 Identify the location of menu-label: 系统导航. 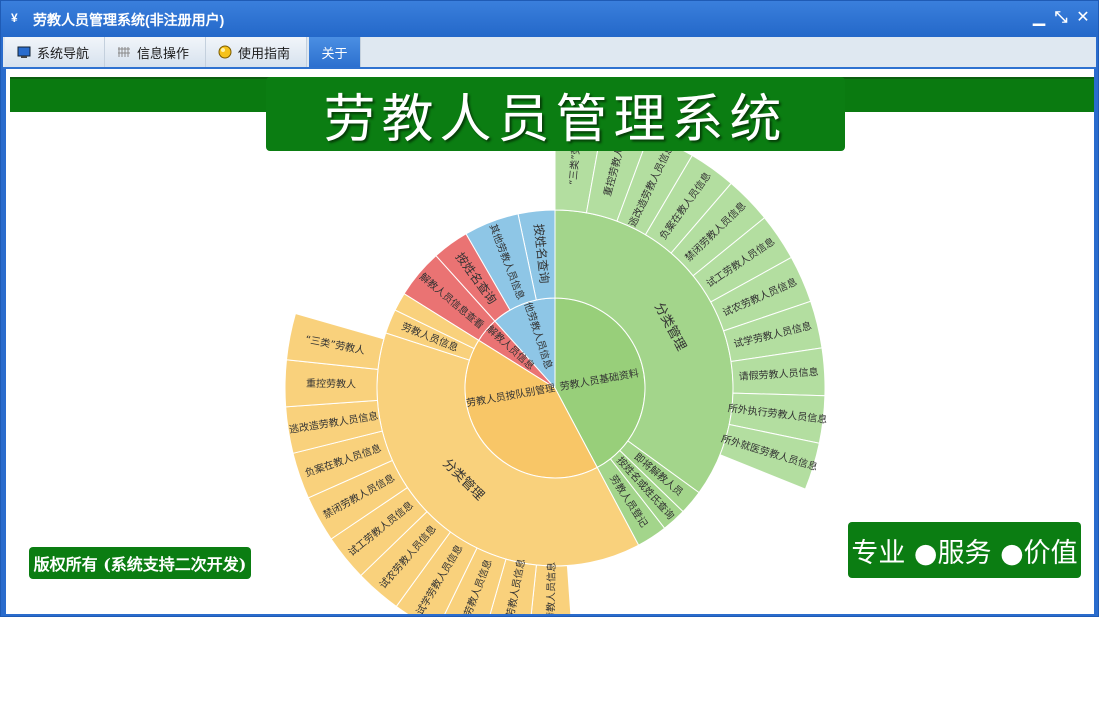
(63, 53).